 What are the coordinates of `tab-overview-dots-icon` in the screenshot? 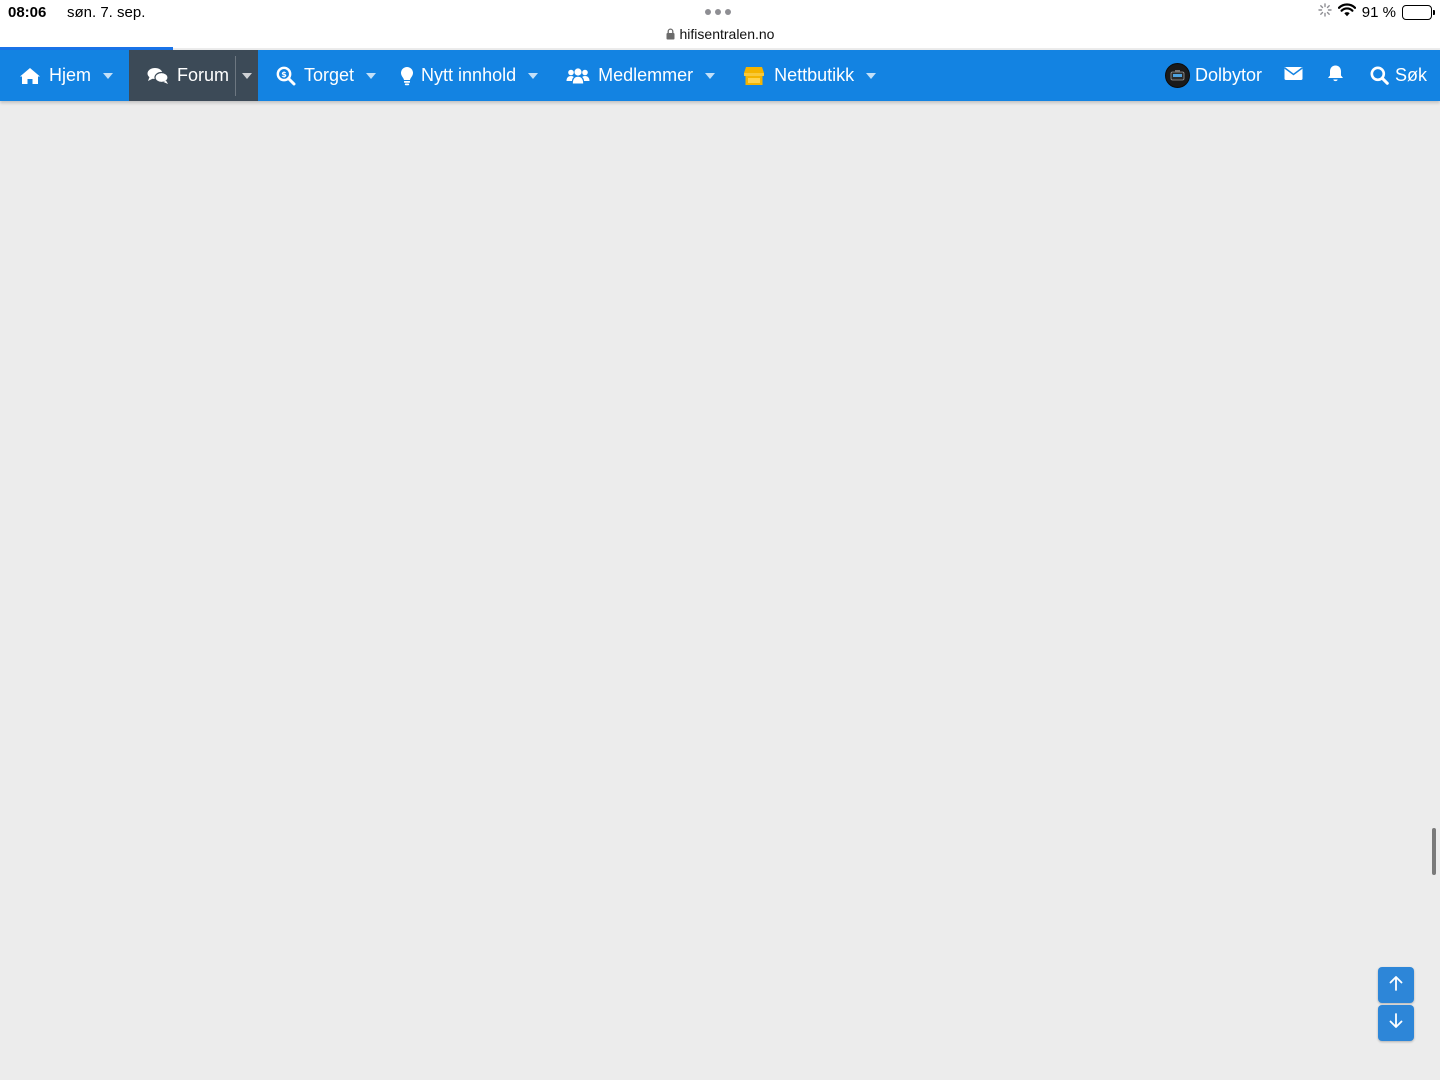 It's located at (718, 12).